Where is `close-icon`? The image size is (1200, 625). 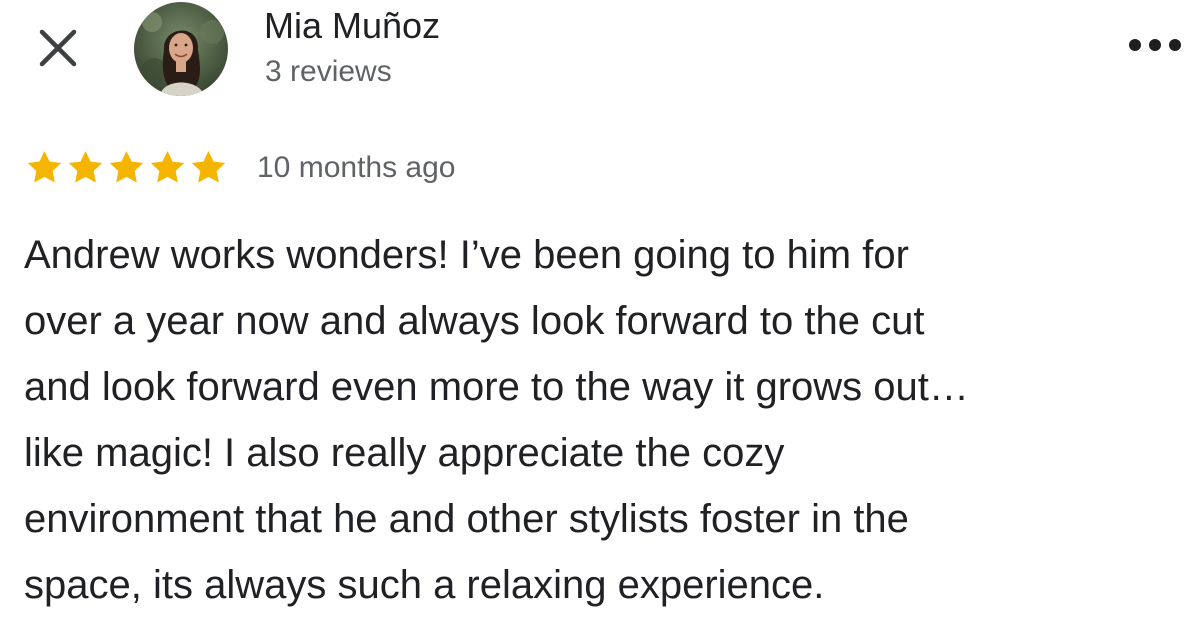
close-icon is located at coordinates (58, 48).